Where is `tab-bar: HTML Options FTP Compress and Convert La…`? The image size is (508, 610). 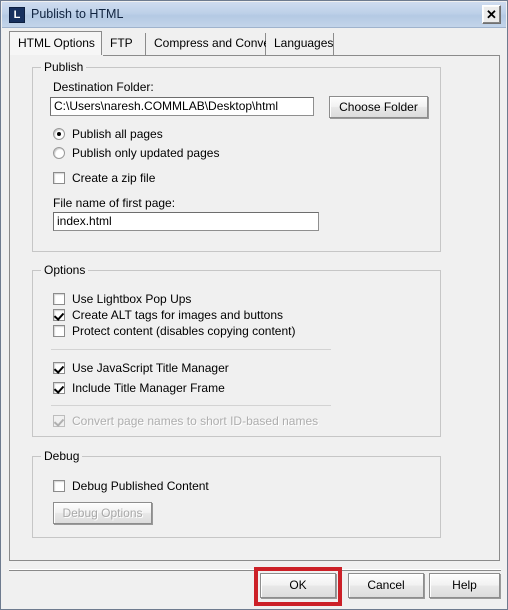 tab-bar: HTML Options FTP Compress and Convert La… is located at coordinates (255, 43).